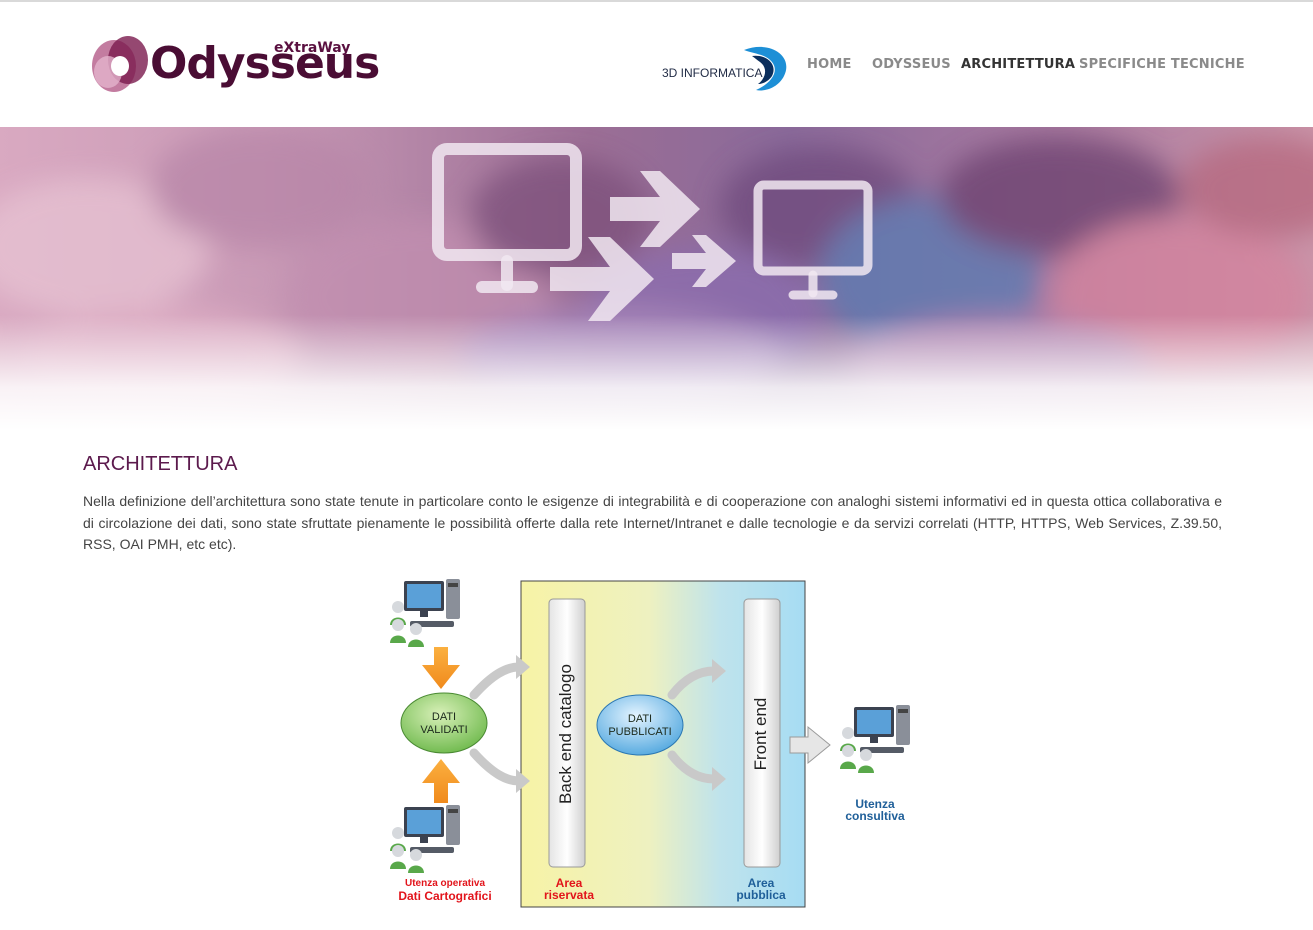 This screenshot has height=930, width=1313. What do you see at coordinates (441, 668) in the screenshot?
I see `down-arrow-icon` at bounding box center [441, 668].